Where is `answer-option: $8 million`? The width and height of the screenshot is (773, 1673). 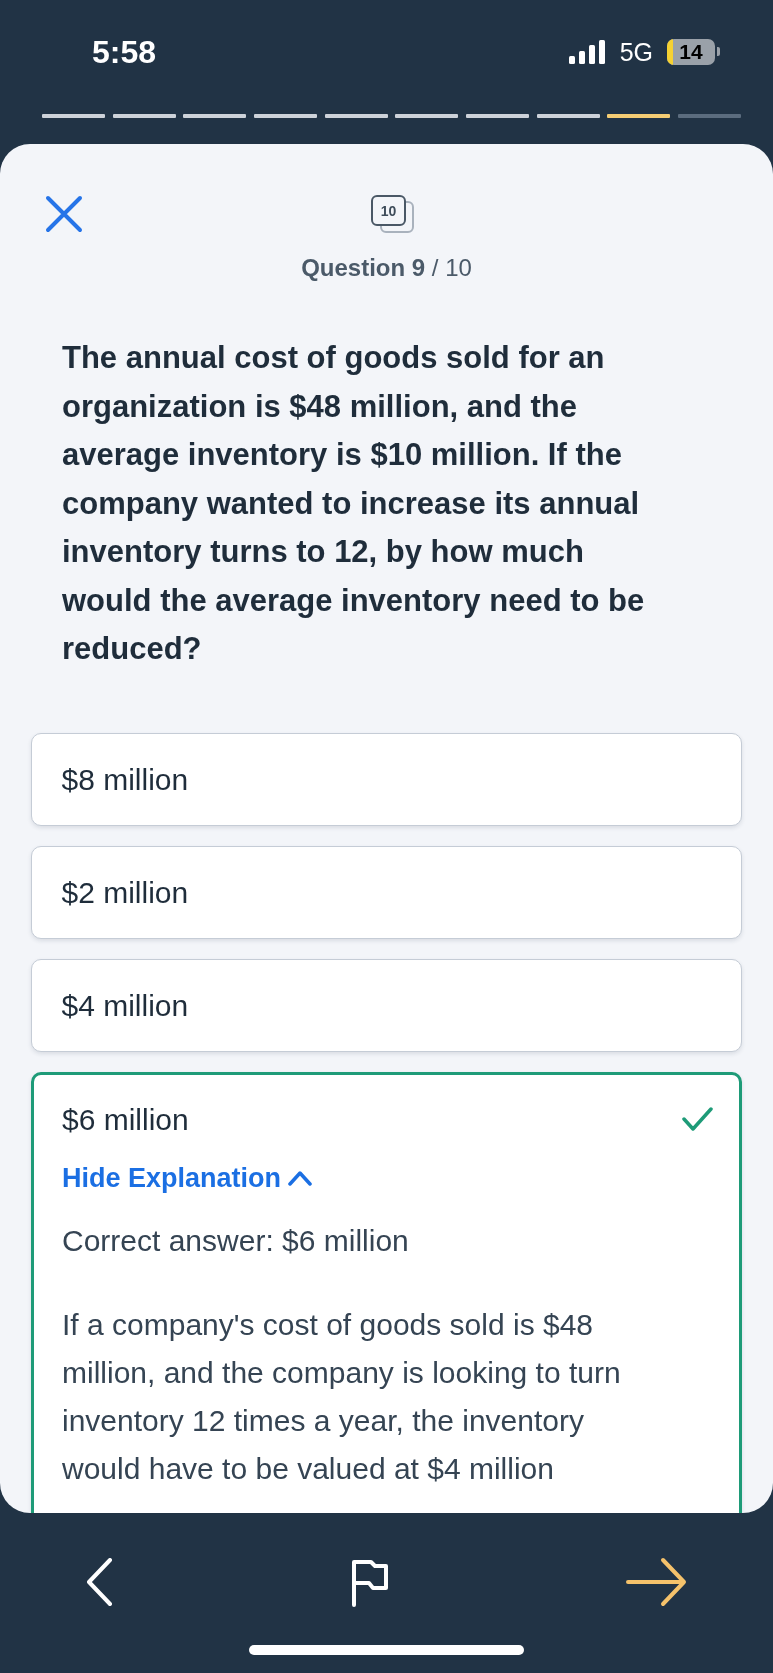 answer-option: $8 million is located at coordinates (386, 779).